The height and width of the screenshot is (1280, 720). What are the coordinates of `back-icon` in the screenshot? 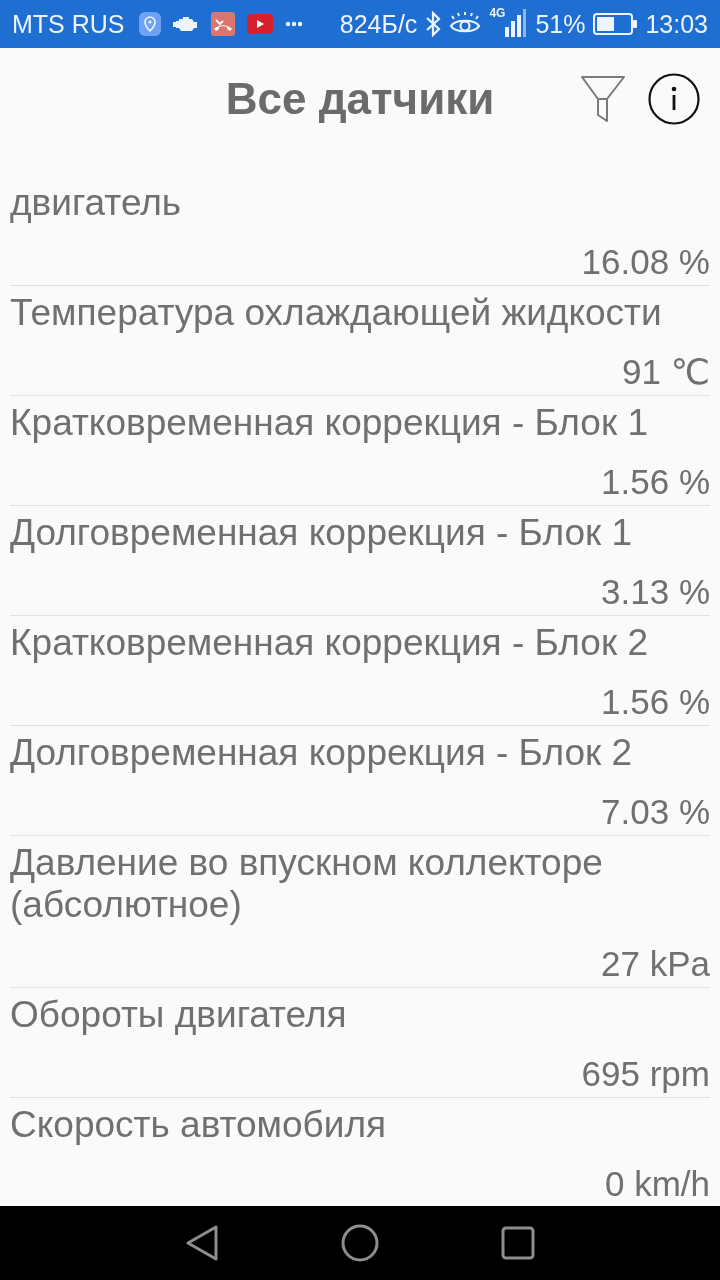 It's located at (202, 1243).